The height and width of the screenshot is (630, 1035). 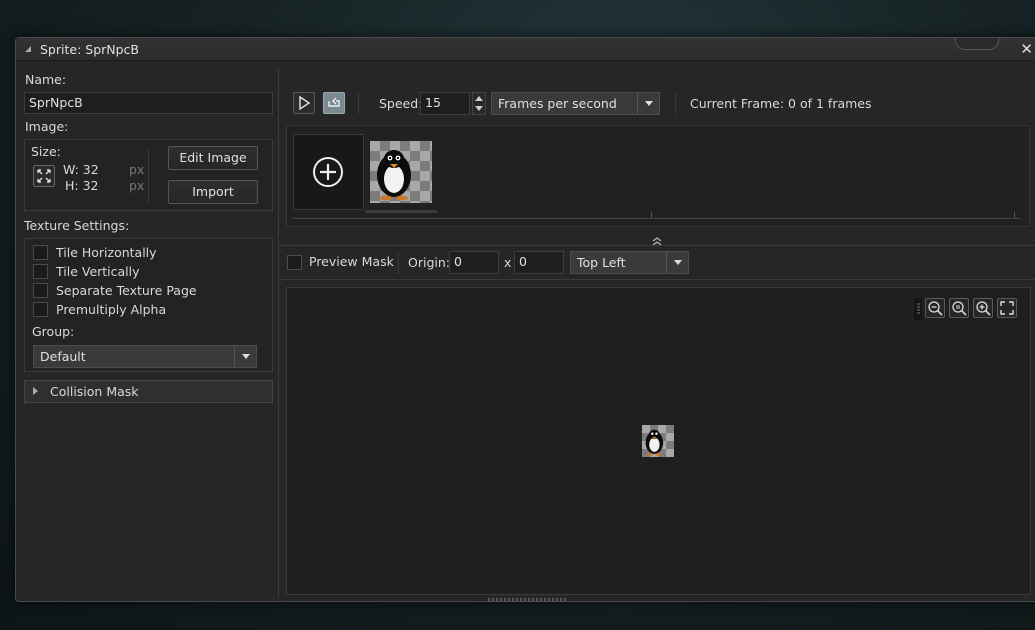 I want to click on zoom-out-button, so click(x=935, y=308).